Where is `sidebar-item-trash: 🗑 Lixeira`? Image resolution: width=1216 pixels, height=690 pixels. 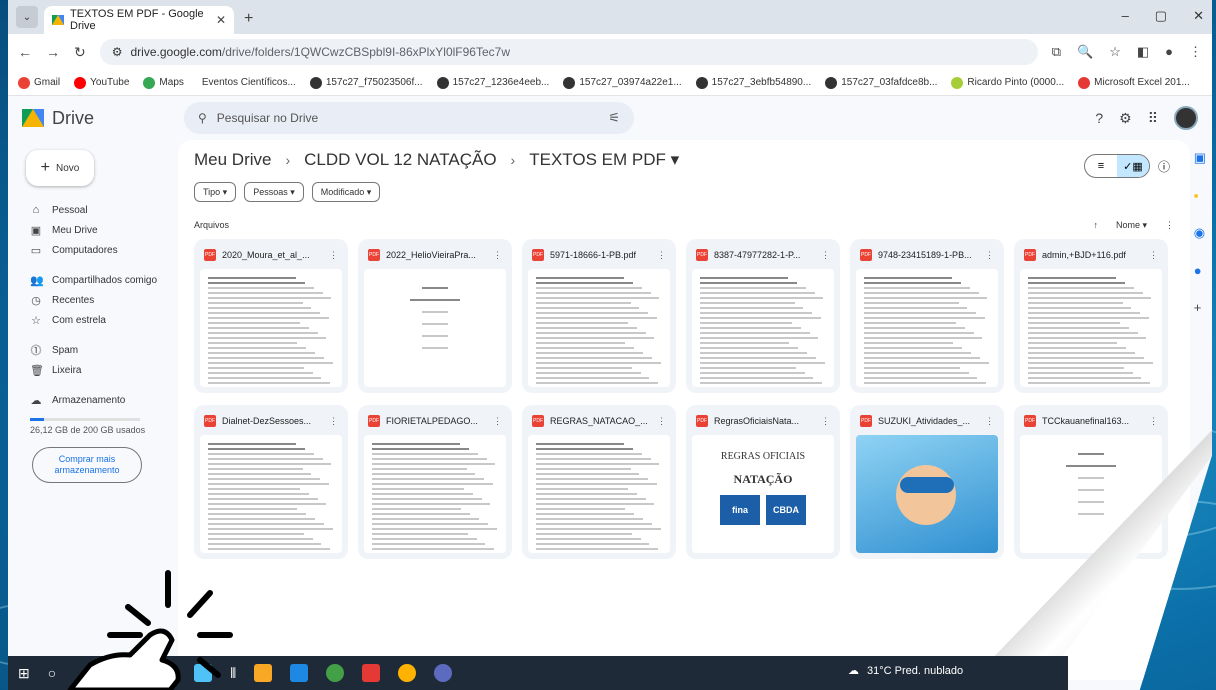 sidebar-item-trash: 🗑 Lixeira is located at coordinates (93, 370).